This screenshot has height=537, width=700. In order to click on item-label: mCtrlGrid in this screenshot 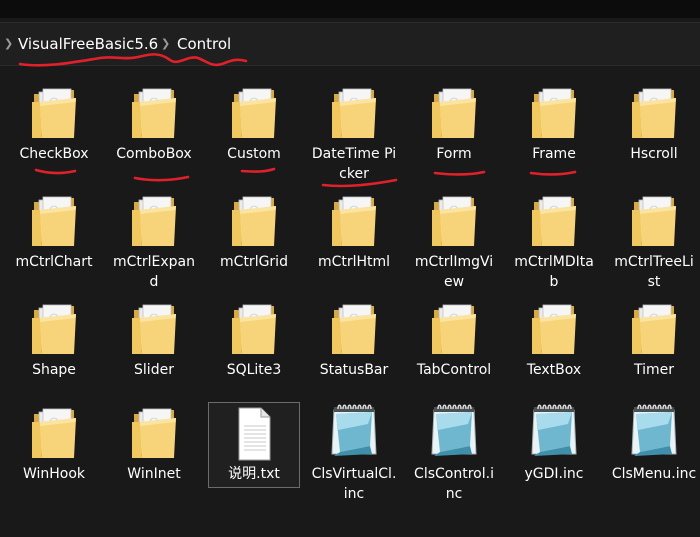, I will do `click(254, 262)`.